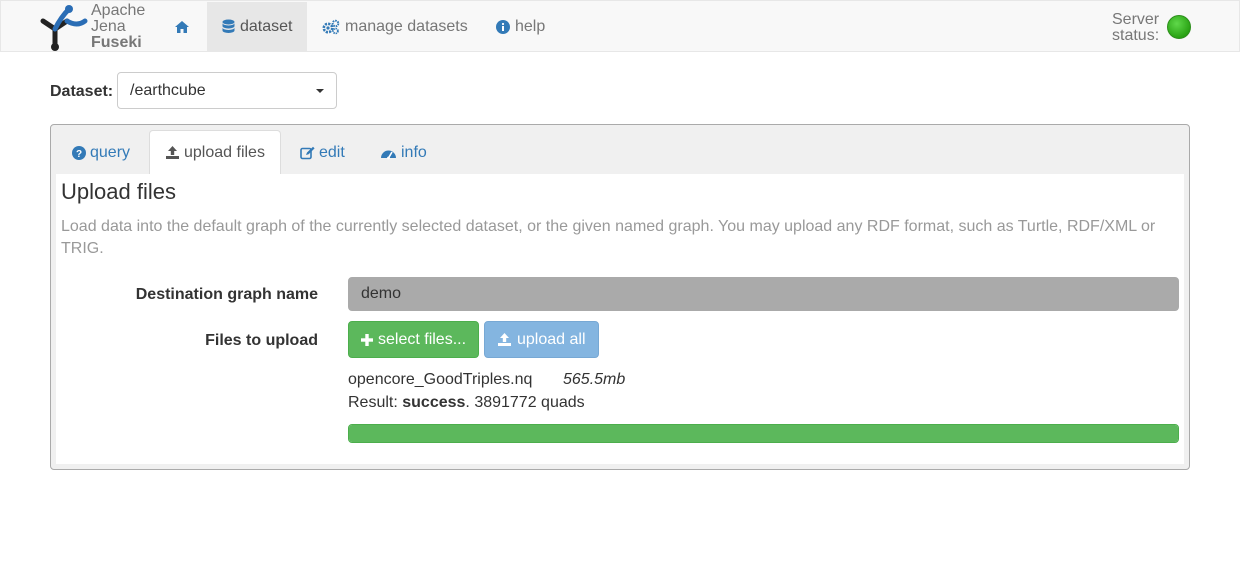 Image resolution: width=1240 pixels, height=566 pixels. What do you see at coordinates (266, 26) in the screenshot?
I see `nav-dataset-label: dataset` at bounding box center [266, 26].